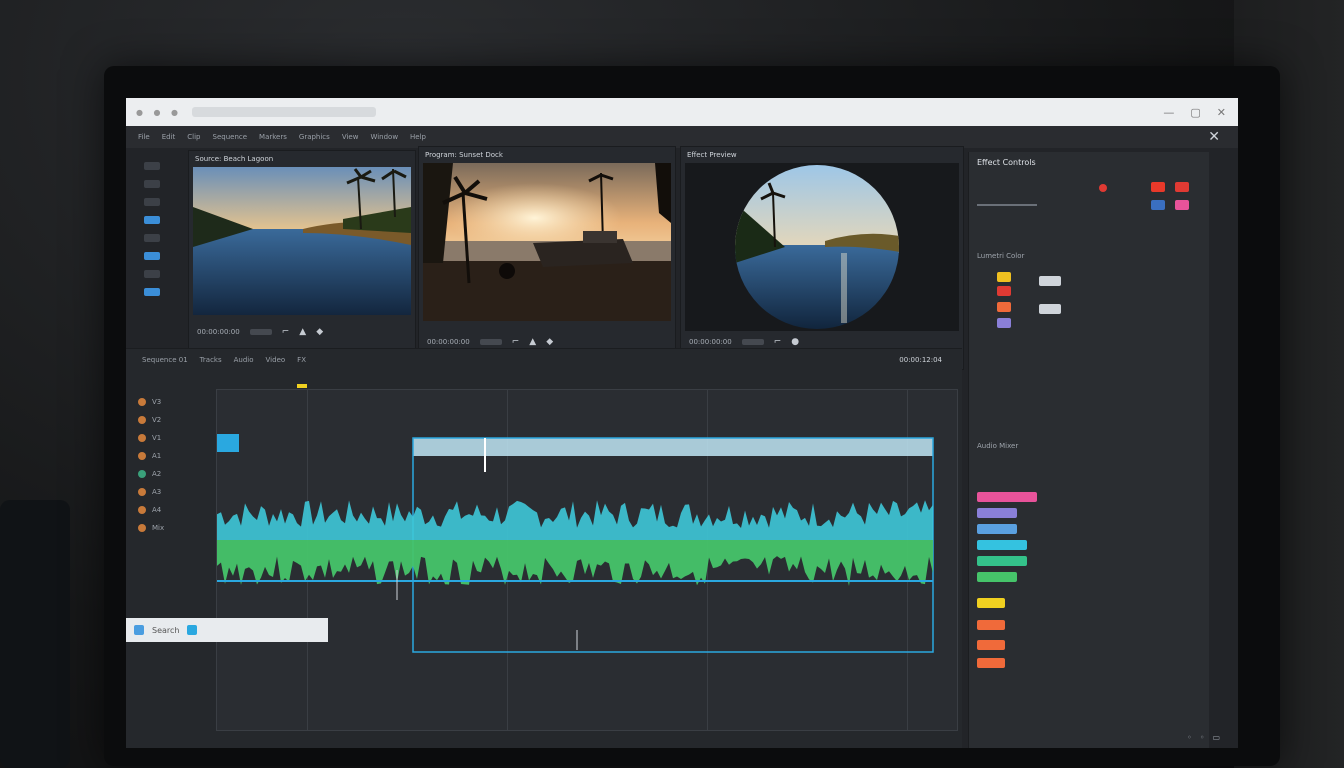  Describe the element at coordinates (712, 155) in the screenshot. I see `viewer-title: Effect Preview` at that location.